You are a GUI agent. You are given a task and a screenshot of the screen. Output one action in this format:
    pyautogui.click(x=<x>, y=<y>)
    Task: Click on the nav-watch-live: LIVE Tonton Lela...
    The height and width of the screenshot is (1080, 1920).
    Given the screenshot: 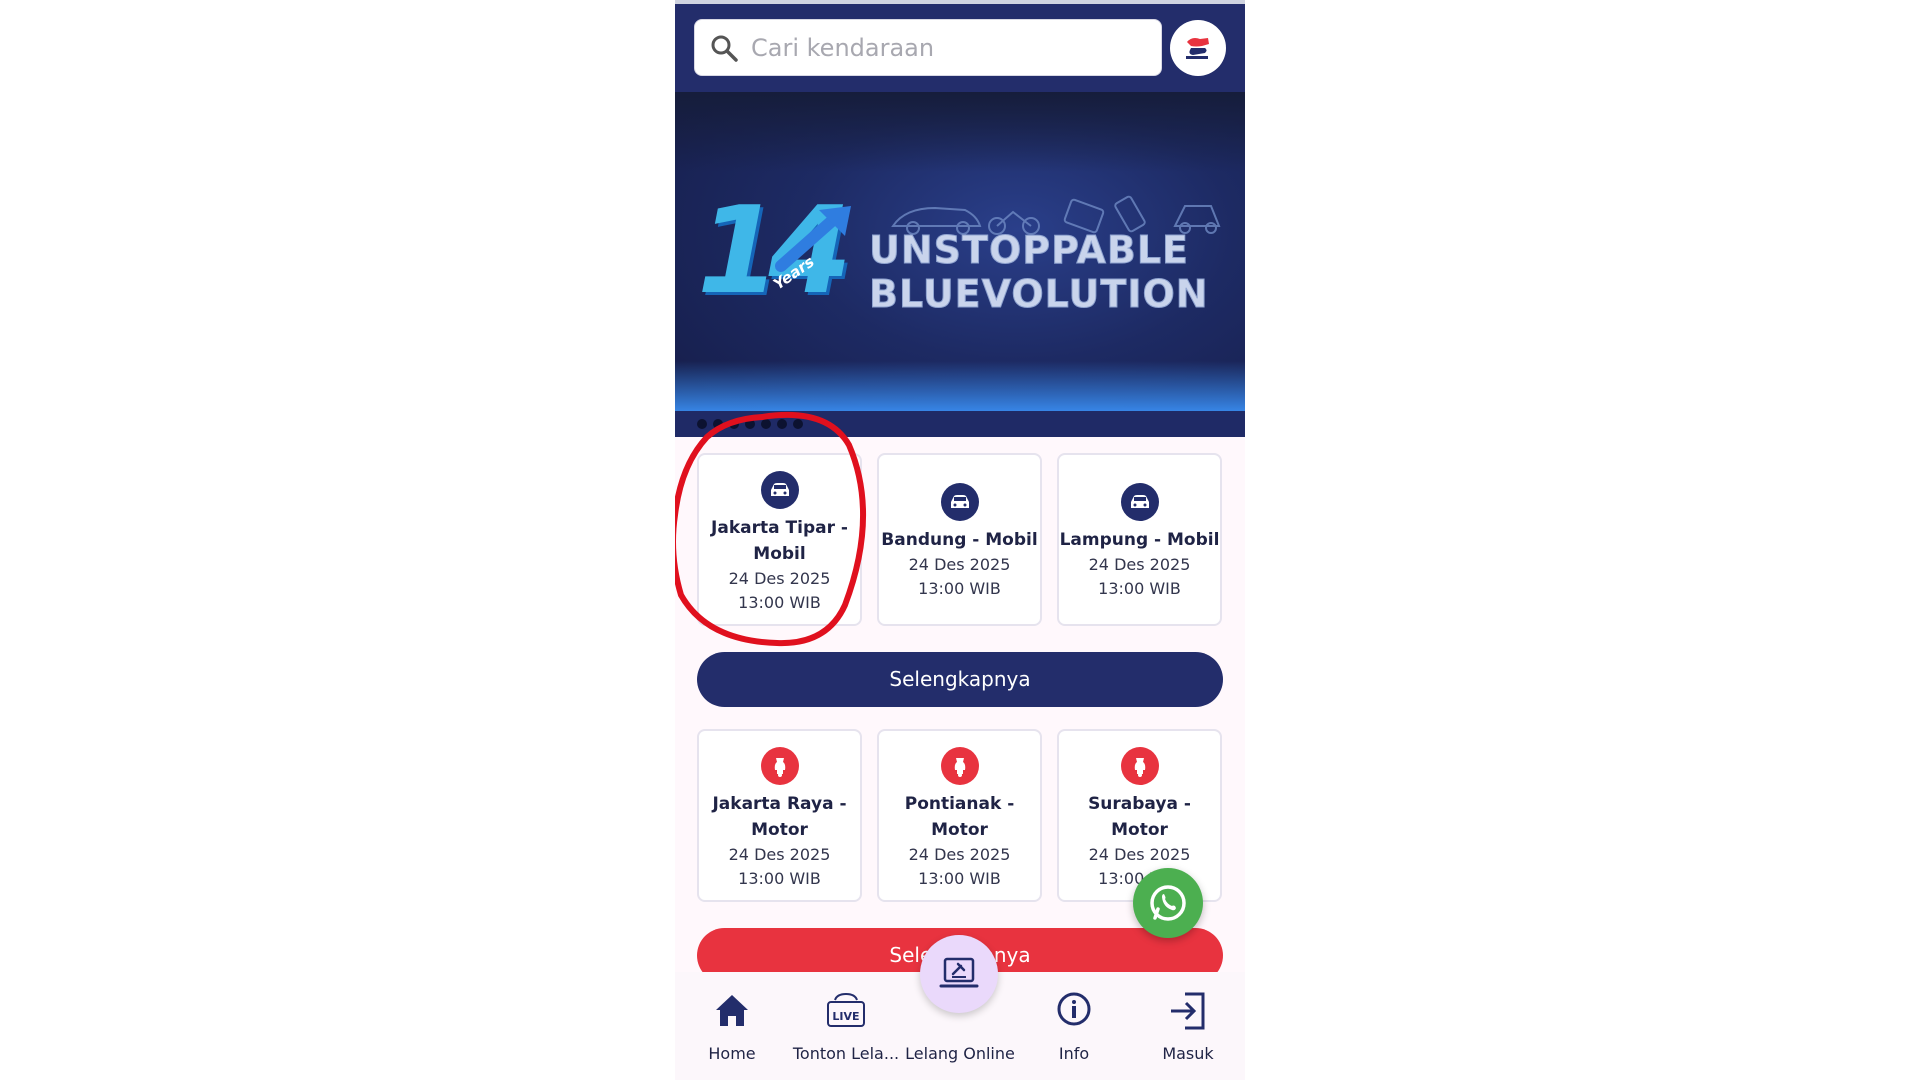 What is the action you would take?
    pyautogui.click(x=846, y=1026)
    